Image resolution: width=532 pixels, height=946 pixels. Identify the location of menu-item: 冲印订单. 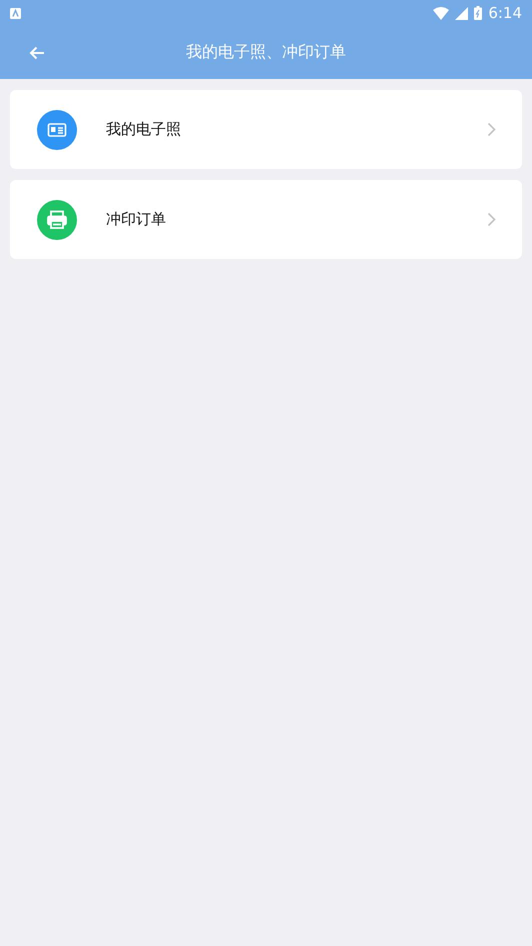
(266, 219).